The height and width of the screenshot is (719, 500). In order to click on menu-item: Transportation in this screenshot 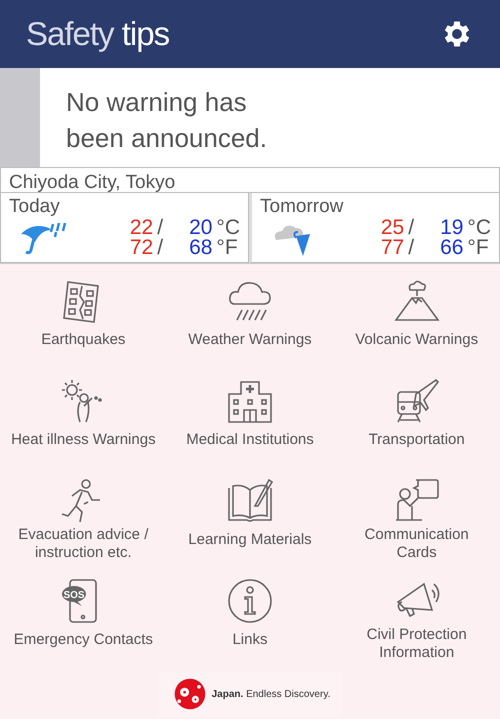, I will do `click(416, 422)`.